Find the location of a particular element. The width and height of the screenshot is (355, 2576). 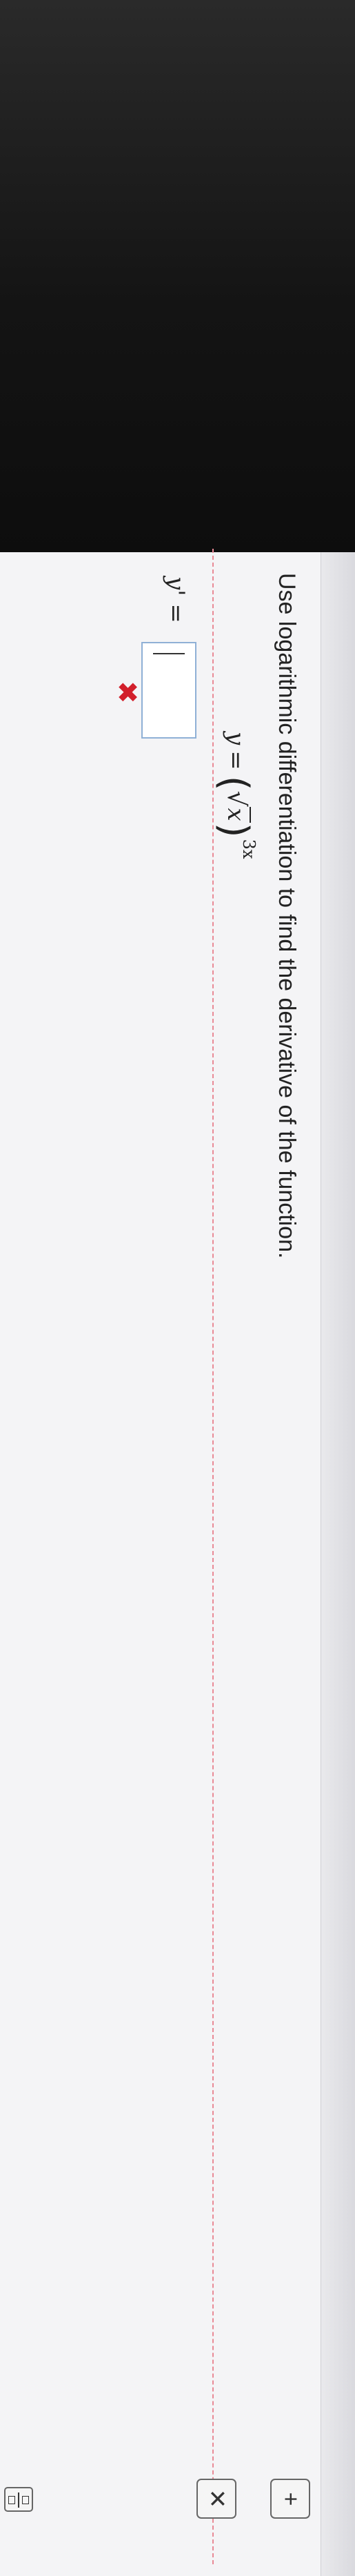

incorrect-icon: ✖ is located at coordinates (127, 692).